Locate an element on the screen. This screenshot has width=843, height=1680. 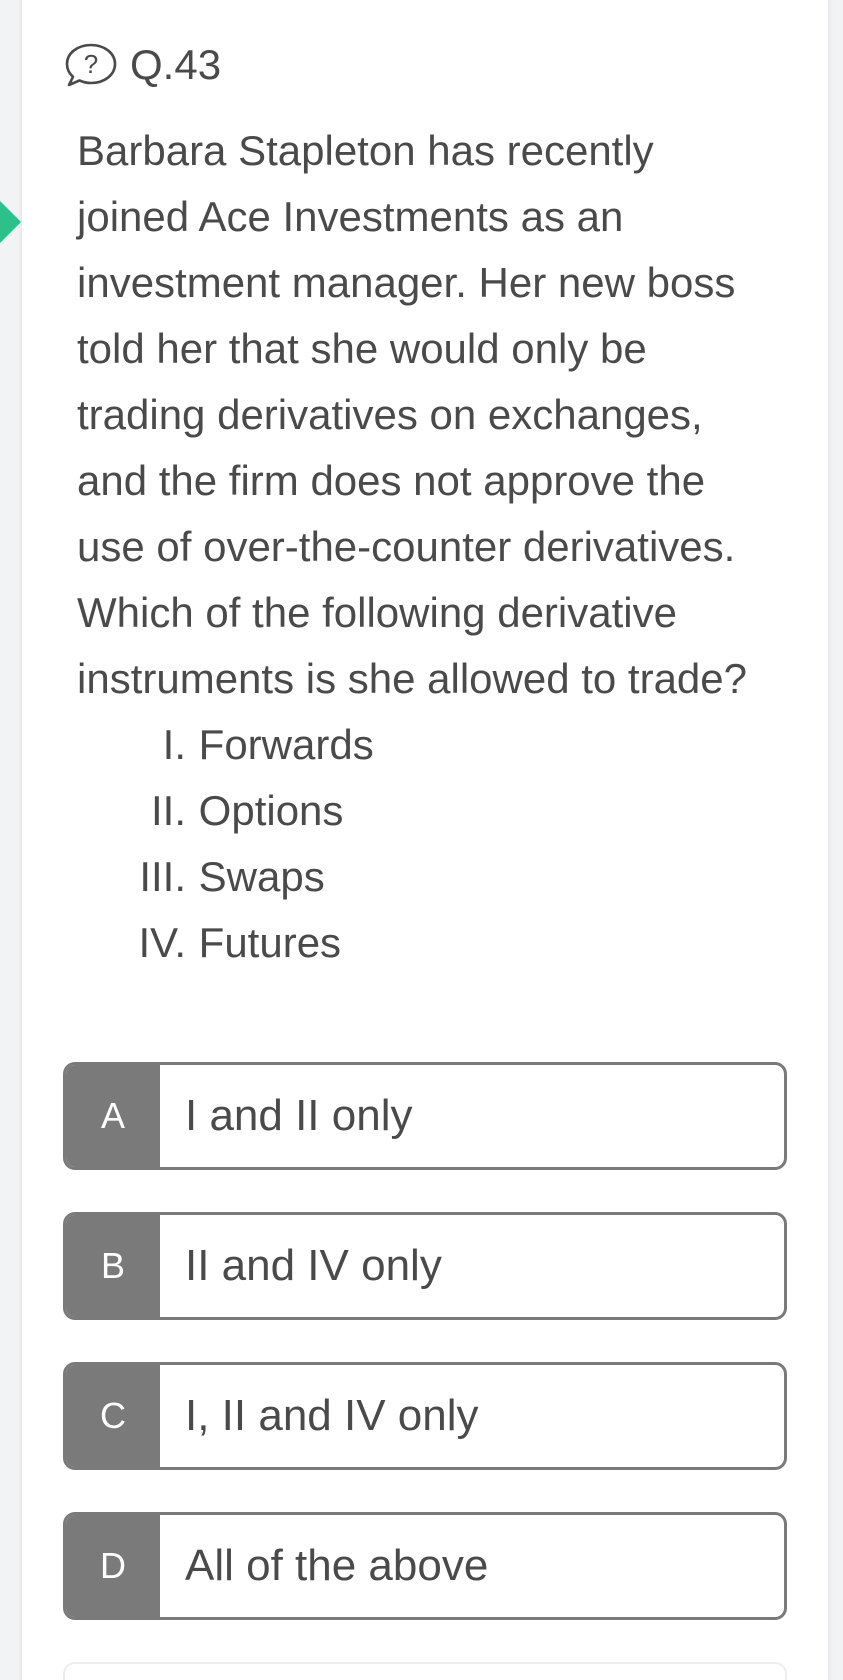
option-label: II and IV only is located at coordinates (313, 1265).